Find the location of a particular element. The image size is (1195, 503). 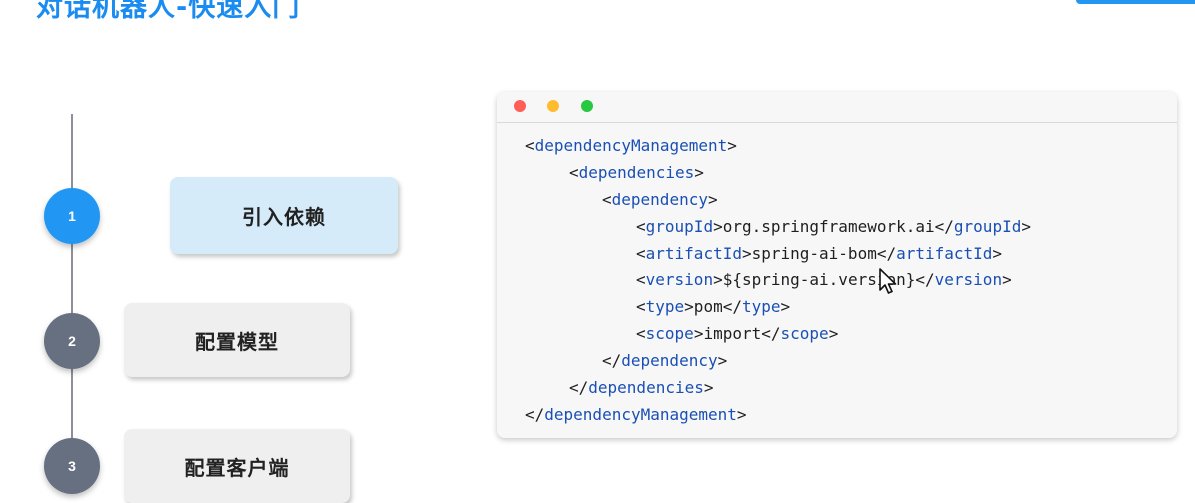

step-3-label: 配置客户端 is located at coordinates (237, 467).